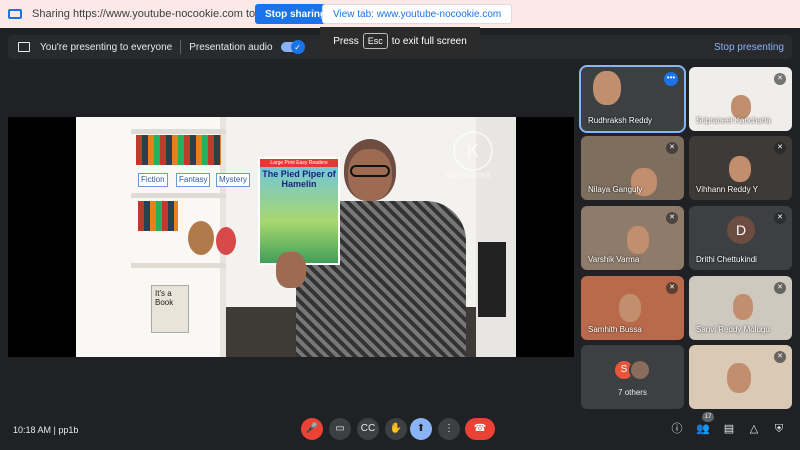 Image resolution: width=800 pixels, height=450 pixels. What do you see at coordinates (299, 179) in the screenshot?
I see `held-book-title: The Pied Piper of Hamelin` at bounding box center [299, 179].